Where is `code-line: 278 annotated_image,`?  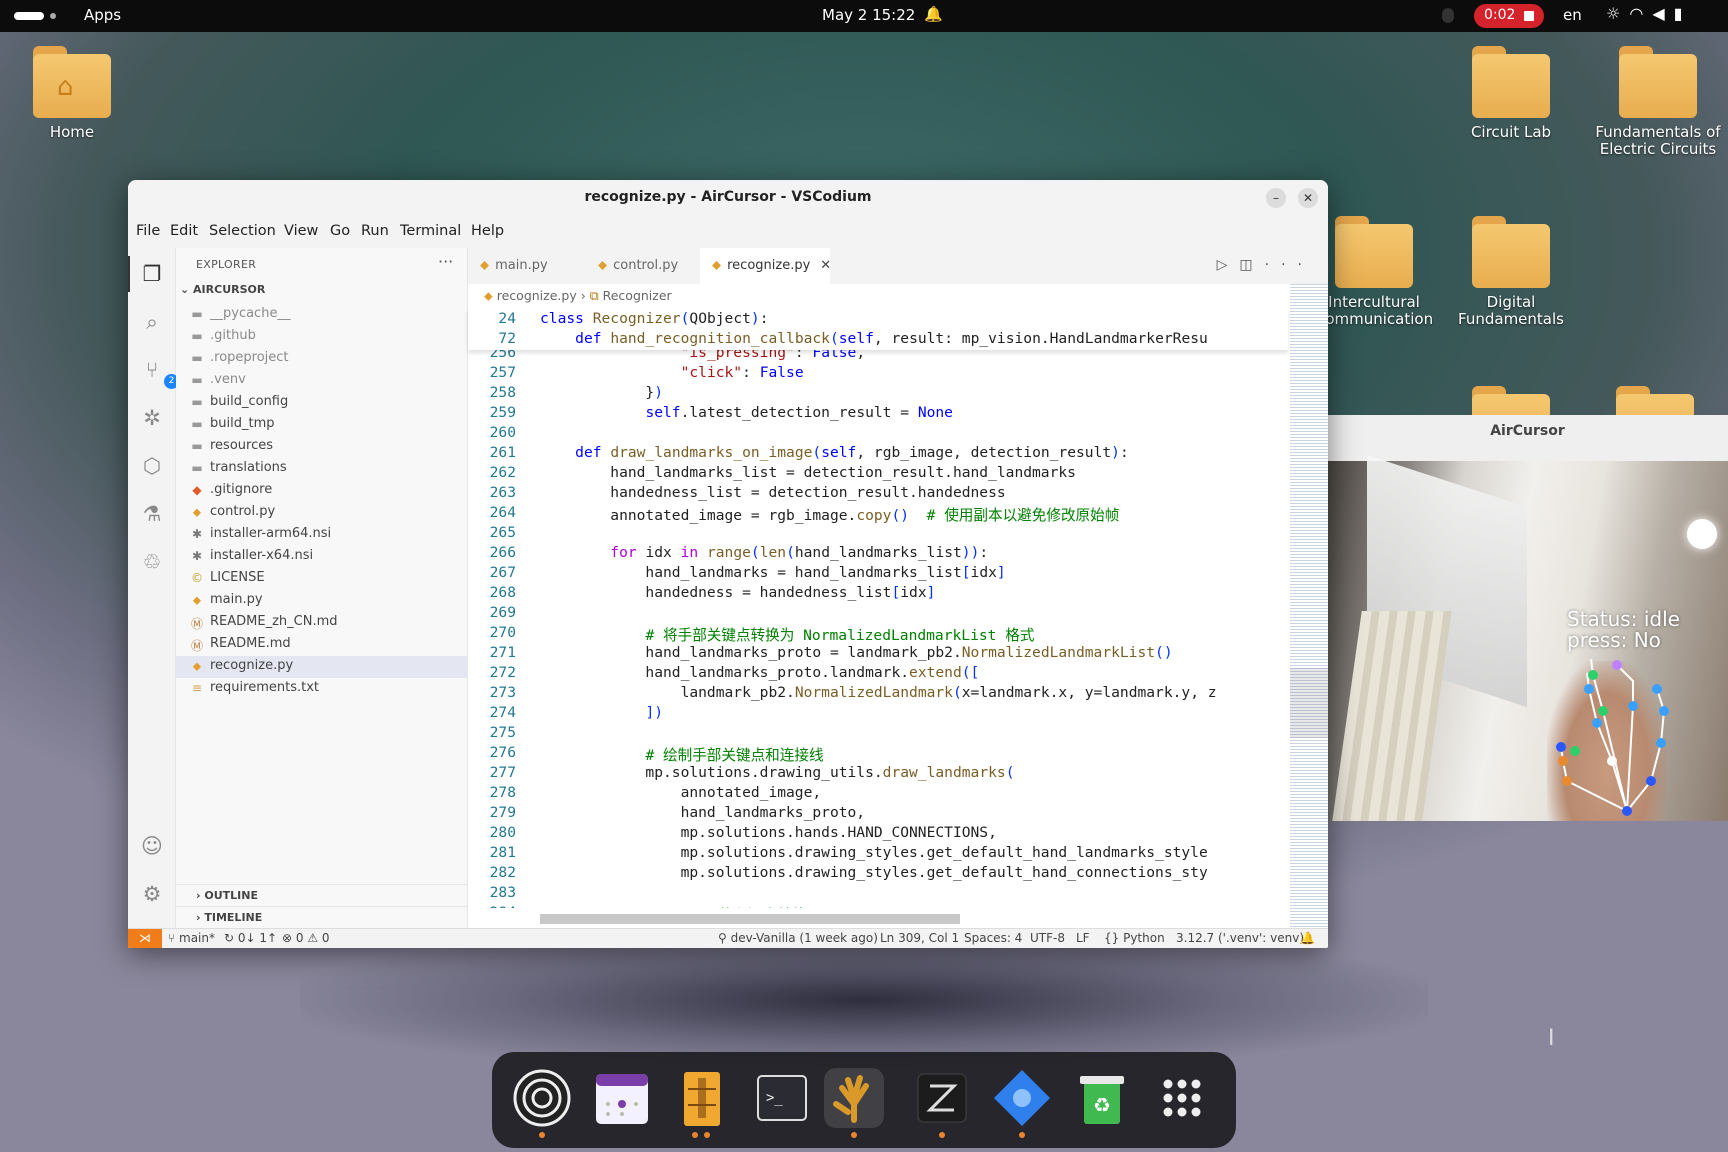
code-line: 278 annotated_image, is located at coordinates (878, 794).